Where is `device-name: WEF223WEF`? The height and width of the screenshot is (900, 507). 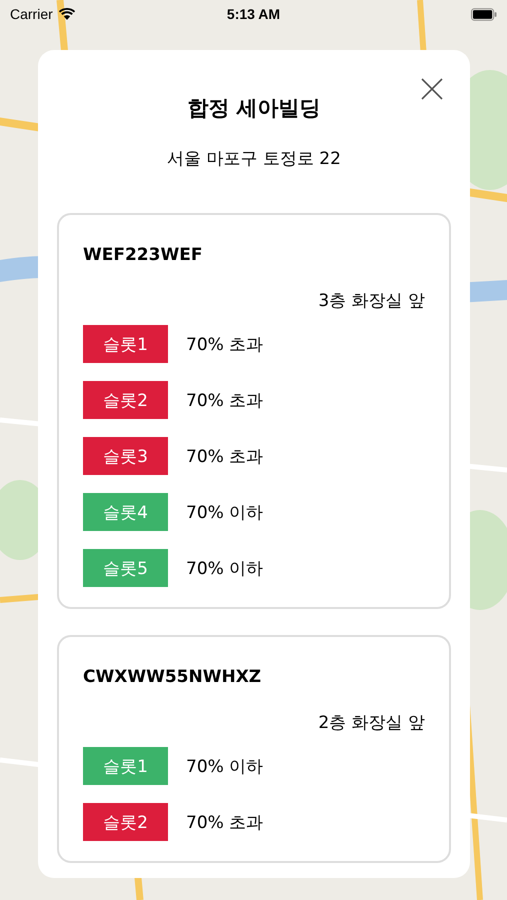
device-name: WEF223WEF is located at coordinates (143, 255).